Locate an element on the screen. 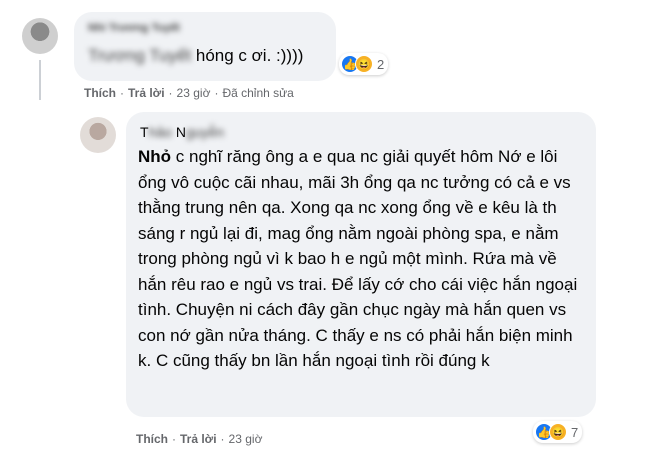  comment-actions: Thích · Trả lời · 23 giờ is located at coordinates (199, 439).